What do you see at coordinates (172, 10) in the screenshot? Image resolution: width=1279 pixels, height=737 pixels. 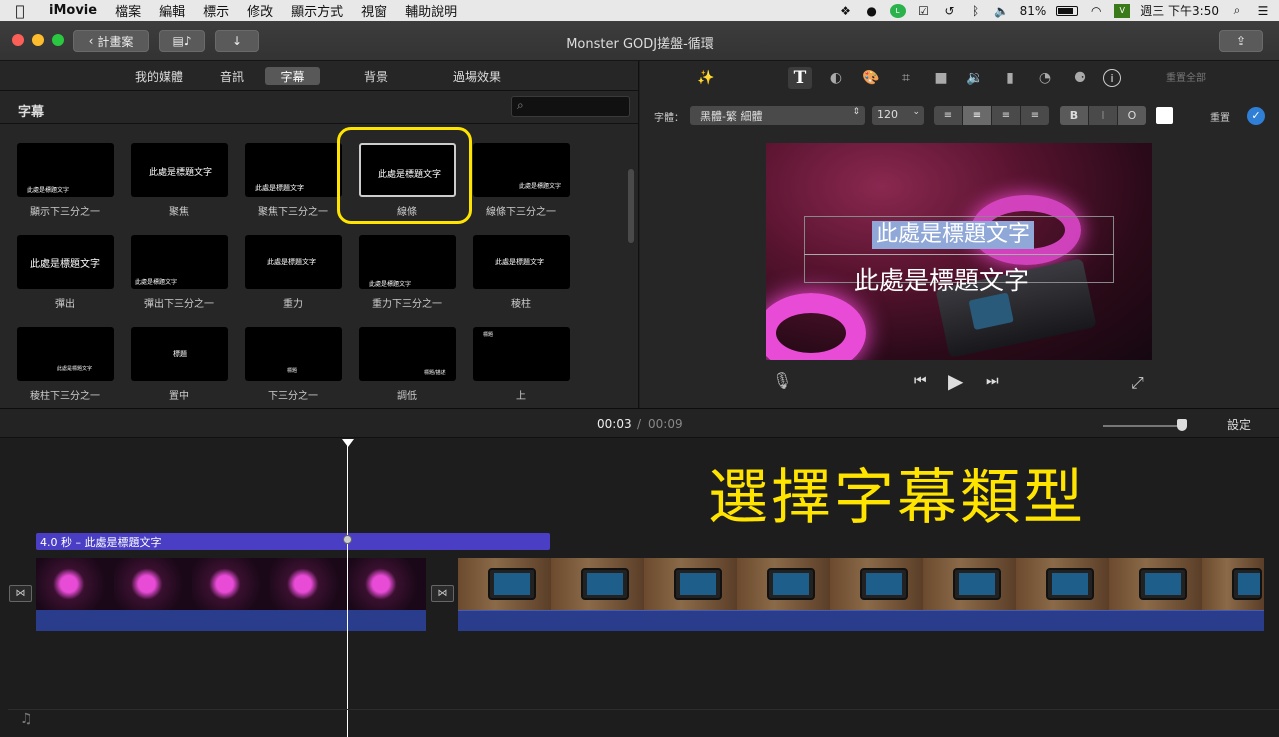 I see `menu-edit: 編輯` at bounding box center [172, 10].